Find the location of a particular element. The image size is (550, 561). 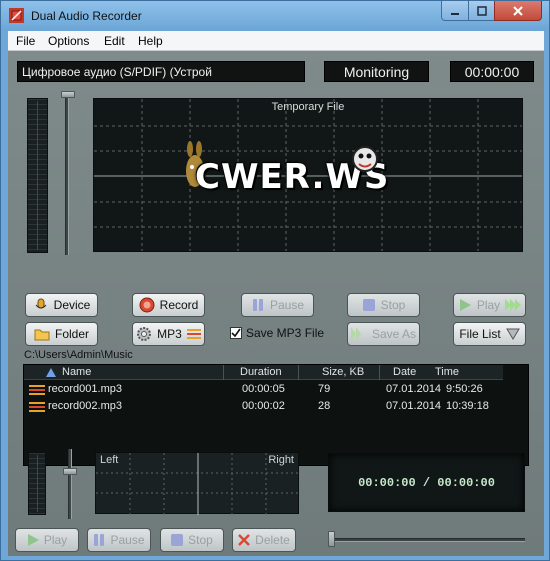

folder-path: C:\Users\Admin\Music is located at coordinates (78, 355).